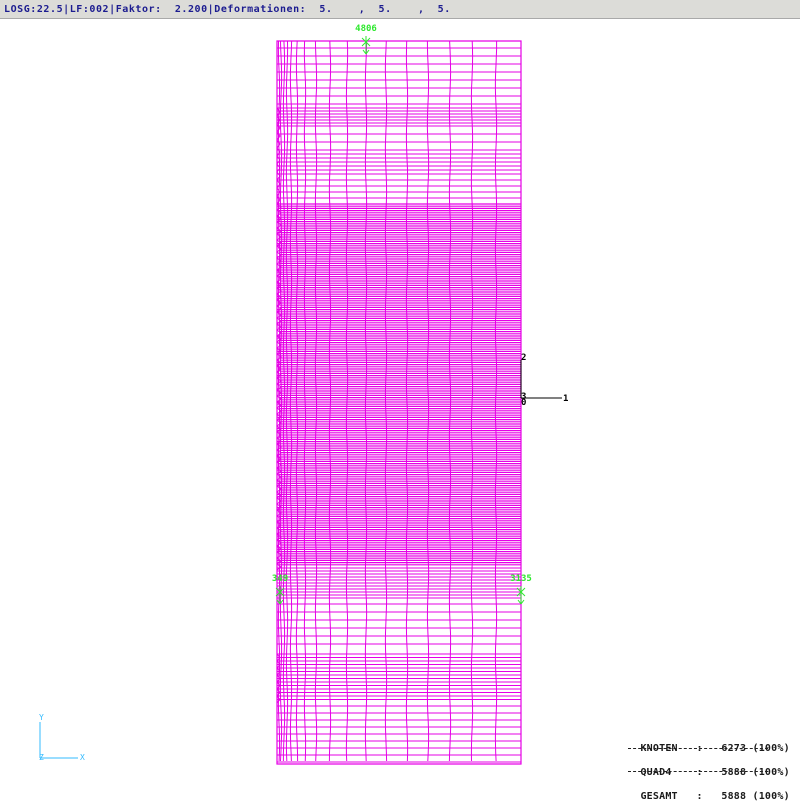 This screenshot has width=800, height=802. Describe the element at coordinates (544, 380) in the screenshot. I see `global-axis-icon: 2 1 3 0` at that location.